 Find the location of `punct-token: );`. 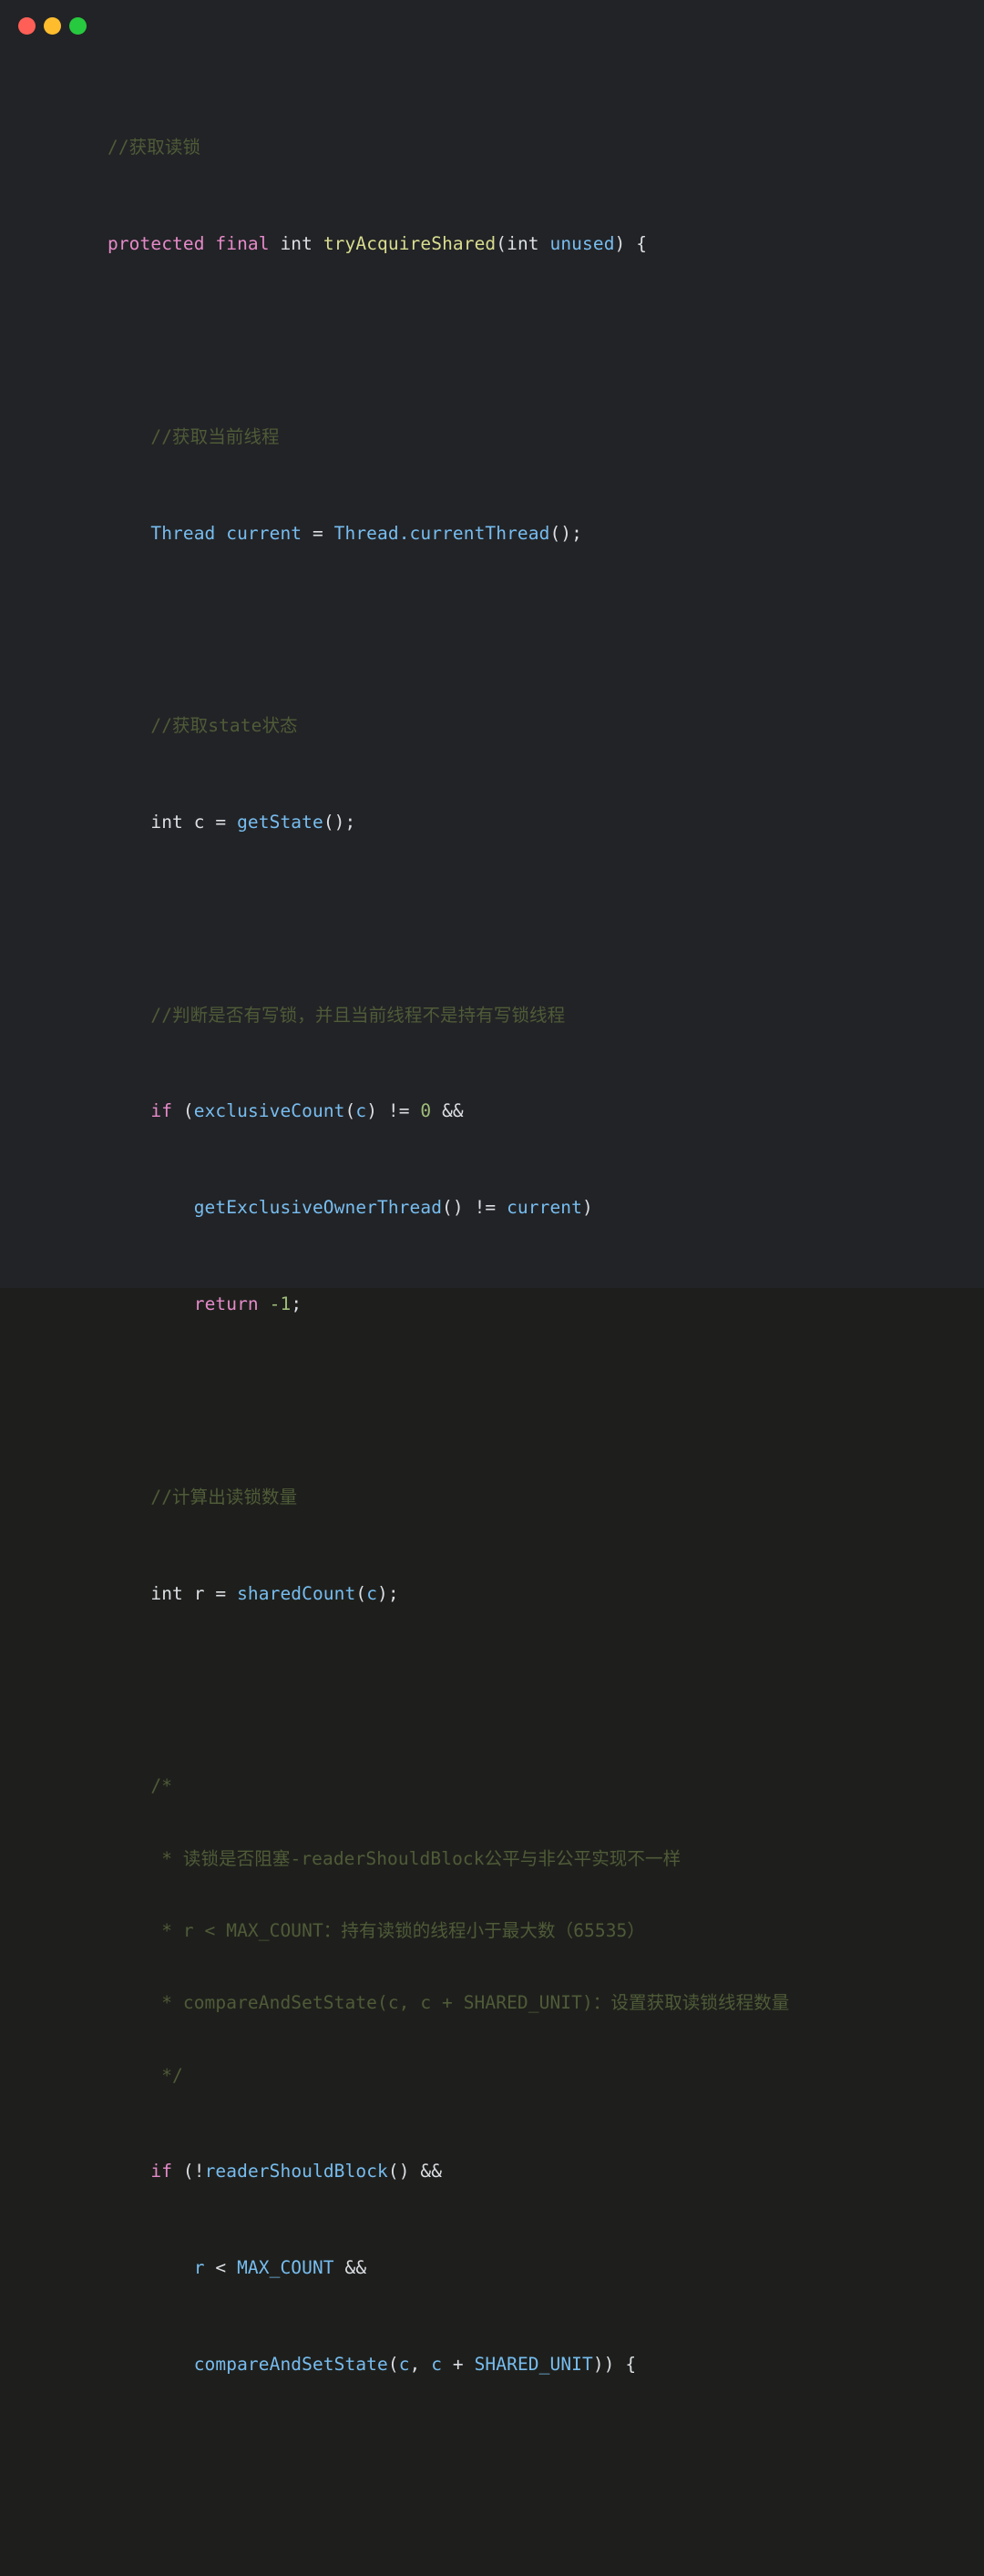

punct-token: ); is located at coordinates (388, 1593).